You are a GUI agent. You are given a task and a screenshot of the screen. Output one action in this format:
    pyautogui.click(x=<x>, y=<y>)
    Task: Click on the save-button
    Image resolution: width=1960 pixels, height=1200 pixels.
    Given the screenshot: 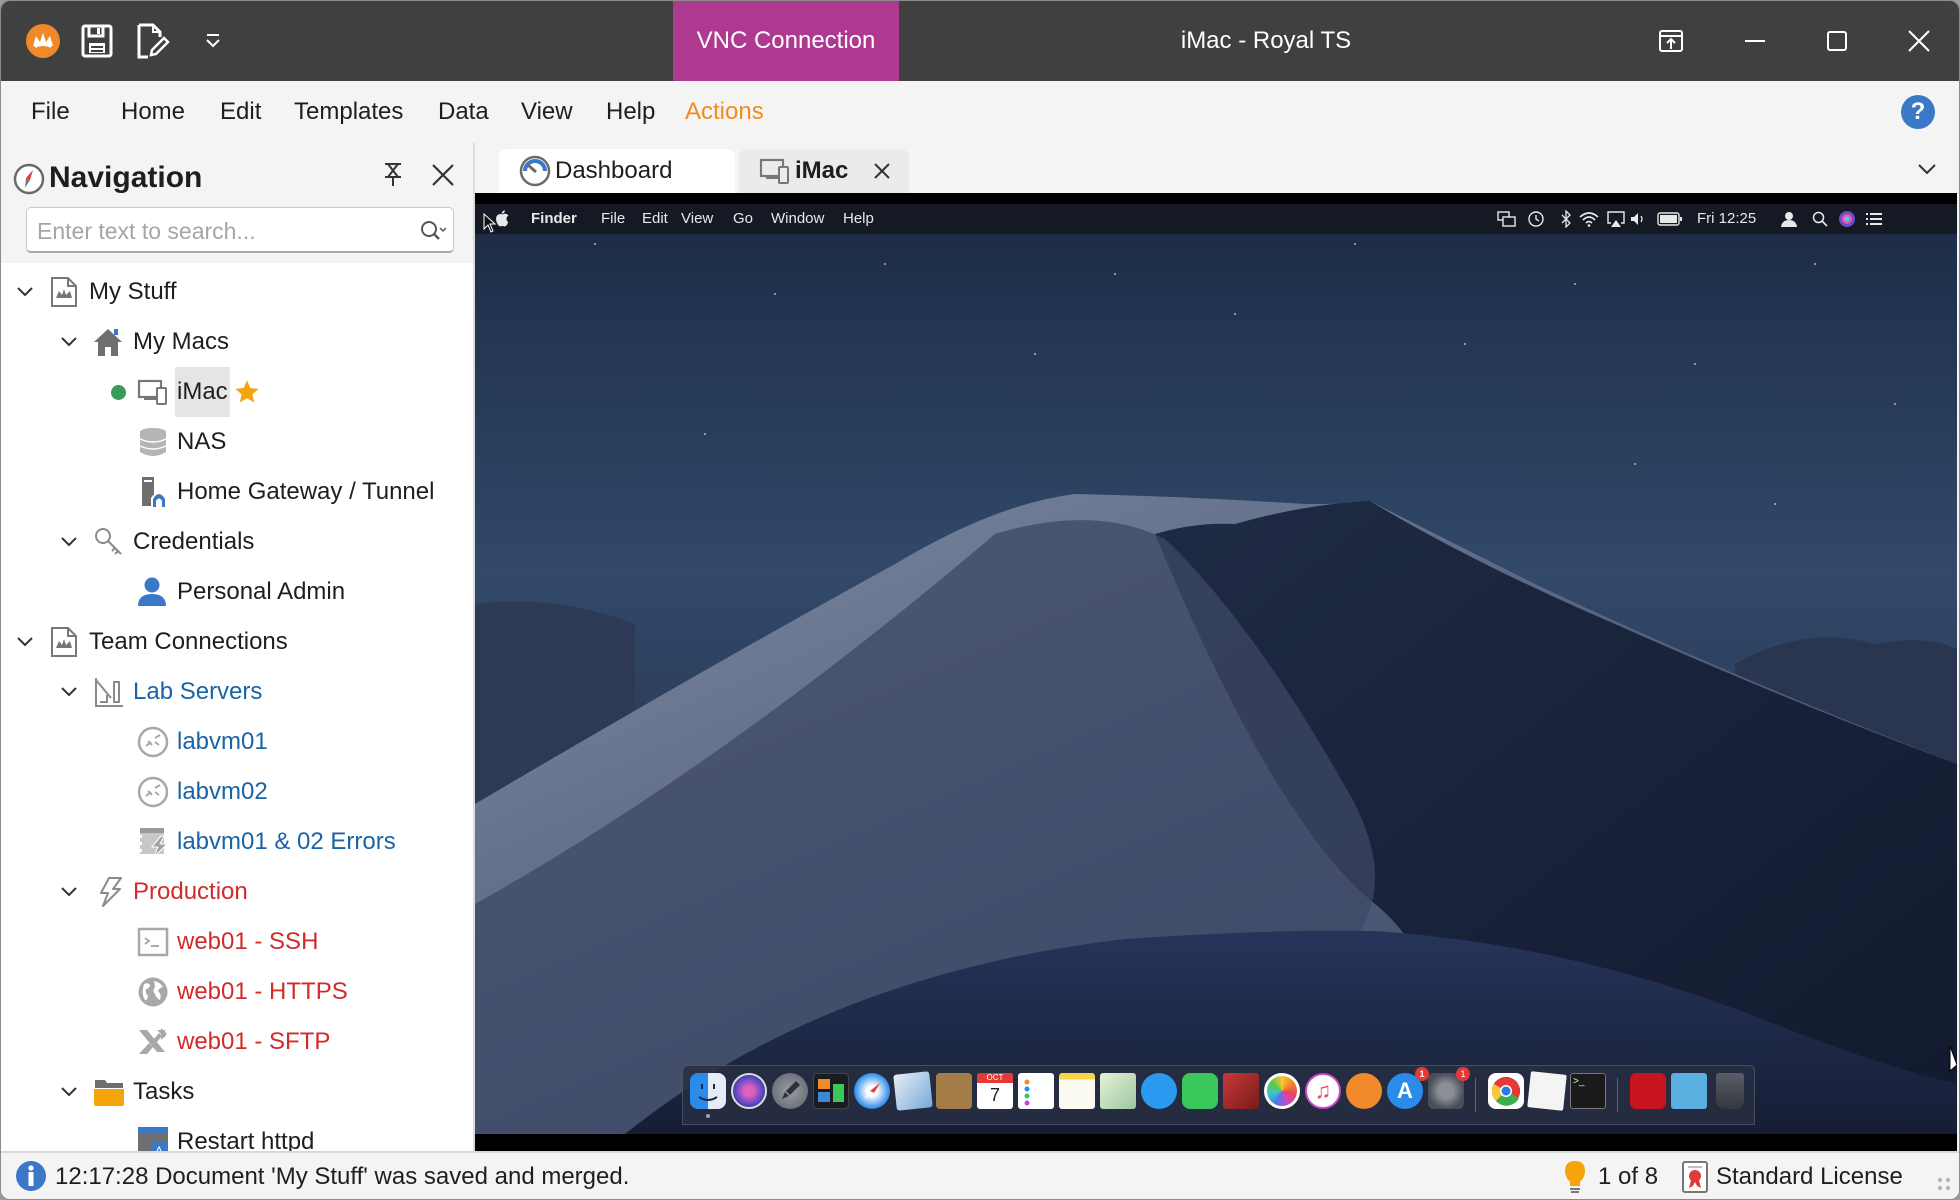 What is the action you would take?
    pyautogui.click(x=97, y=41)
    